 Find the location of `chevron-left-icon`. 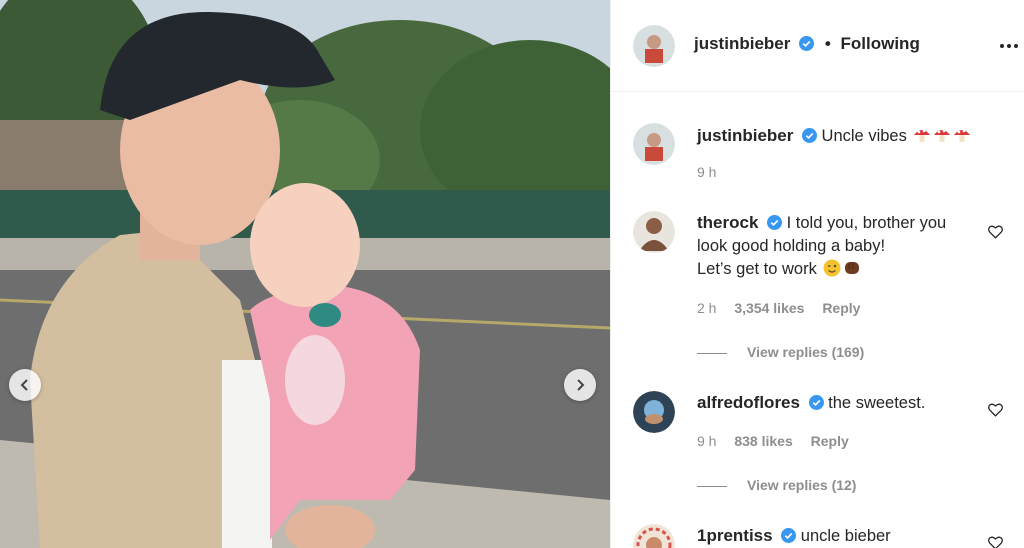

chevron-left-icon is located at coordinates (24, 385).